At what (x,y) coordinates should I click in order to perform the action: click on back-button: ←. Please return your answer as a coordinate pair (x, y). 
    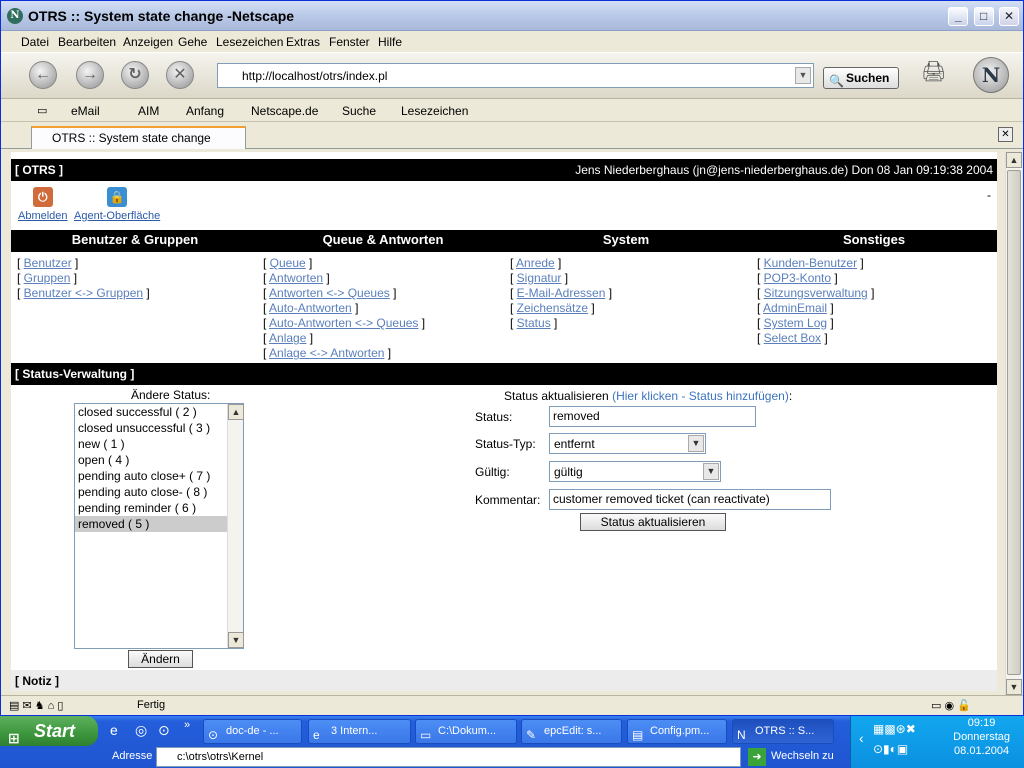
    Looking at the image, I should click on (43, 75).